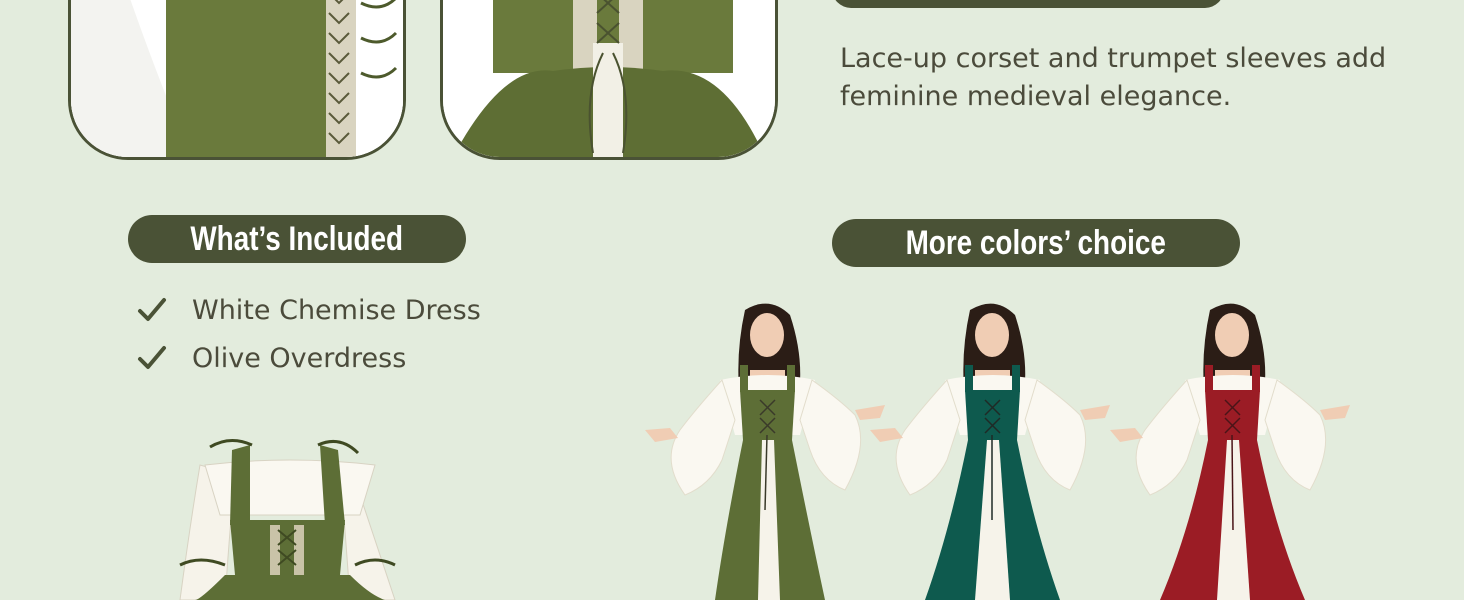  What do you see at coordinates (1036, 96) in the screenshot?
I see `feature-description-line-2: feminine medieval elegance.` at bounding box center [1036, 96].